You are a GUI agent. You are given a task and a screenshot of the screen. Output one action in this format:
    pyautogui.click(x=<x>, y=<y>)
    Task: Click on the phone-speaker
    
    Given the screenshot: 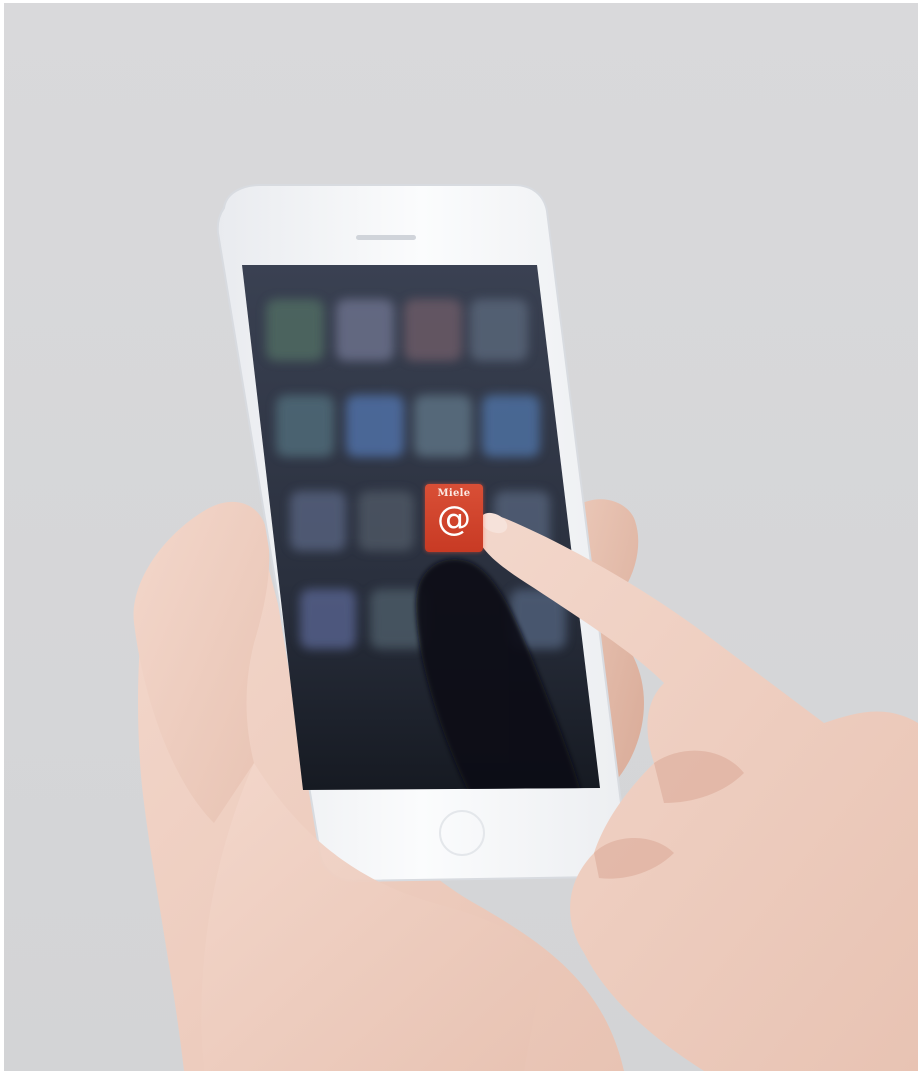 What is the action you would take?
    pyautogui.click(x=386, y=237)
    